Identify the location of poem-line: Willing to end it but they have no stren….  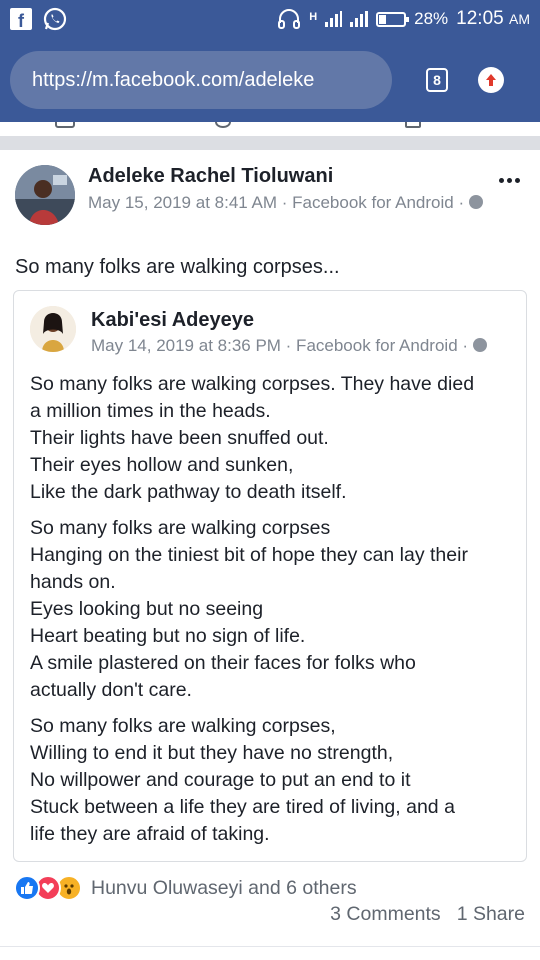
(212, 753).